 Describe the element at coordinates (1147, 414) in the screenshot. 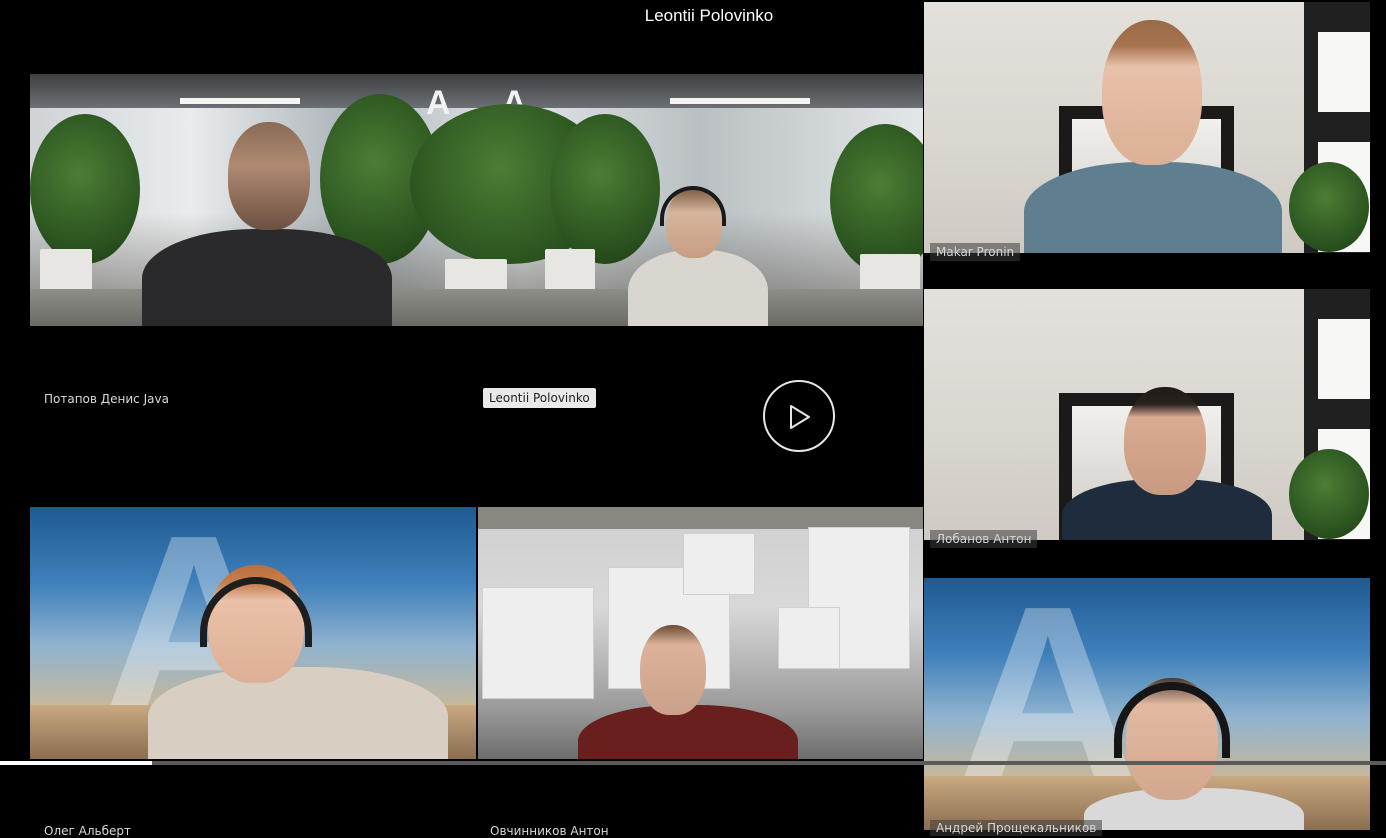

I see `video-tile-lobanov` at that location.